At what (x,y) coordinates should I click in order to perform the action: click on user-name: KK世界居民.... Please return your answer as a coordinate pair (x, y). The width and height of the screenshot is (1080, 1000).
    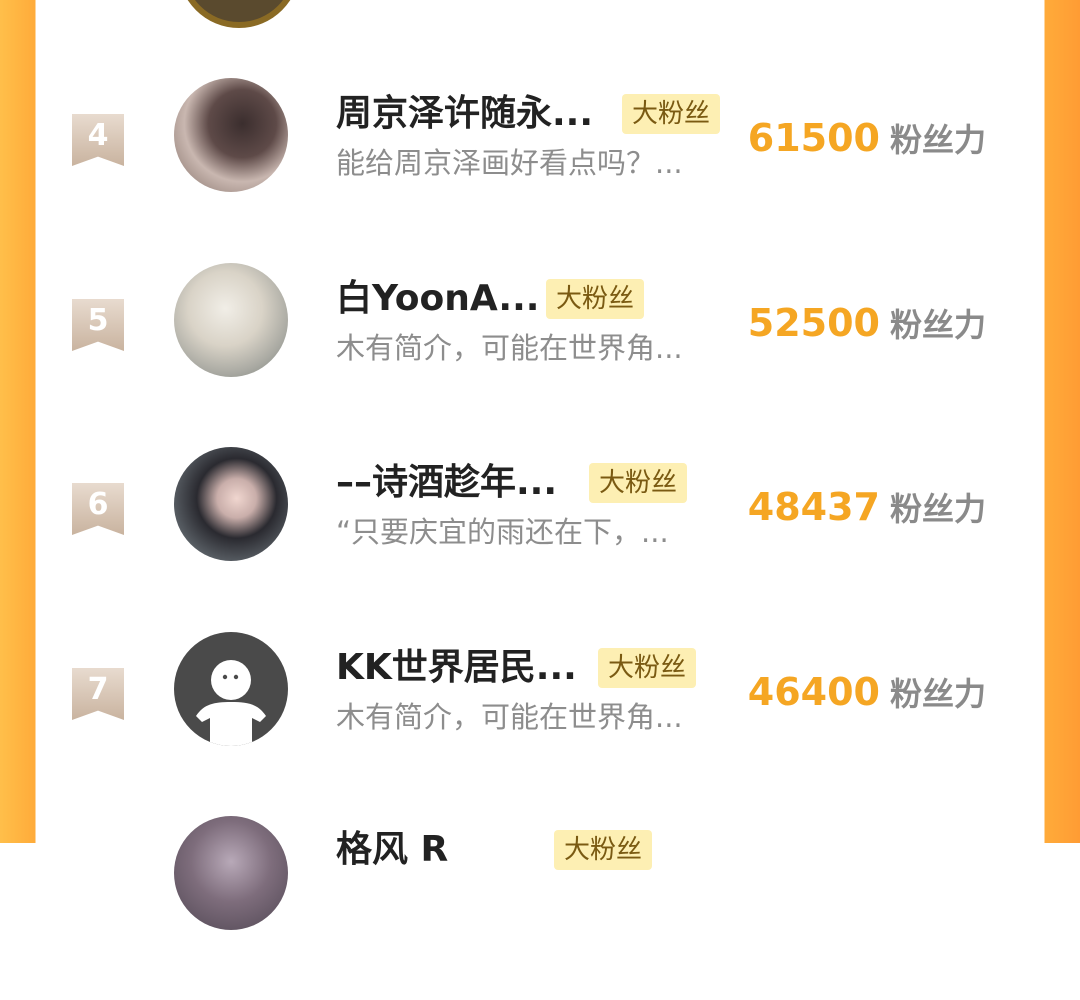
    Looking at the image, I should click on (456, 668).